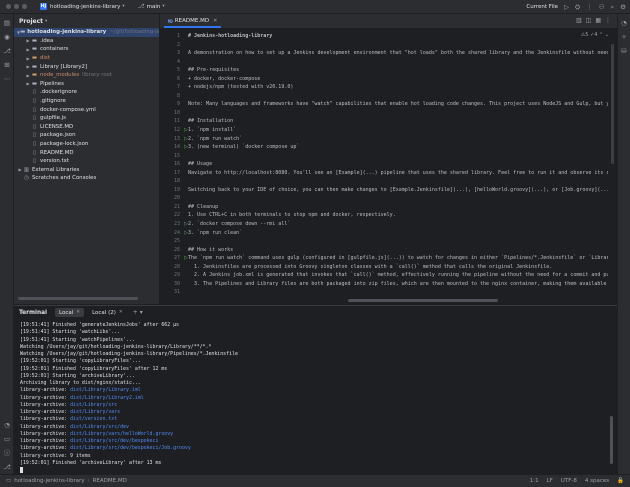 This screenshot has width=630, height=487. What do you see at coordinates (203, 206) in the screenshot?
I see `code-line: ## Cleanup` at bounding box center [203, 206].